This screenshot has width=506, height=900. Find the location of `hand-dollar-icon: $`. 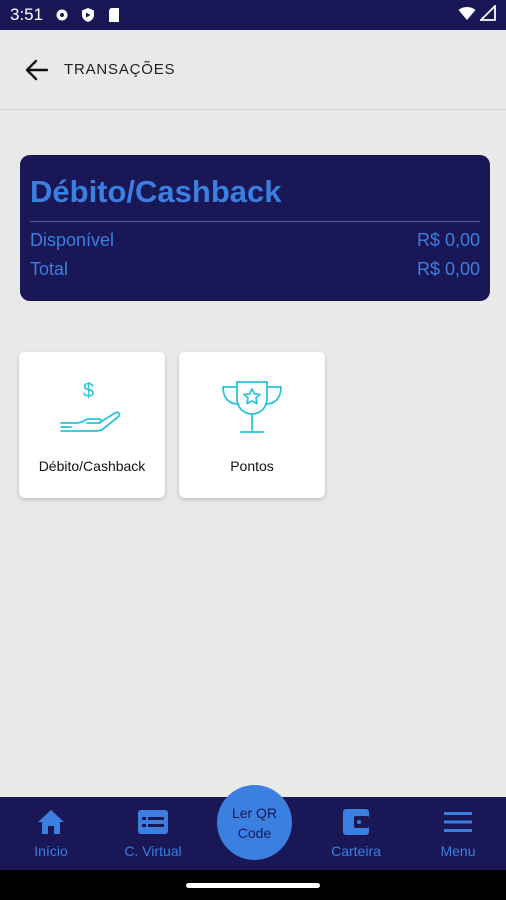

hand-dollar-icon: $ is located at coordinates (92, 408).